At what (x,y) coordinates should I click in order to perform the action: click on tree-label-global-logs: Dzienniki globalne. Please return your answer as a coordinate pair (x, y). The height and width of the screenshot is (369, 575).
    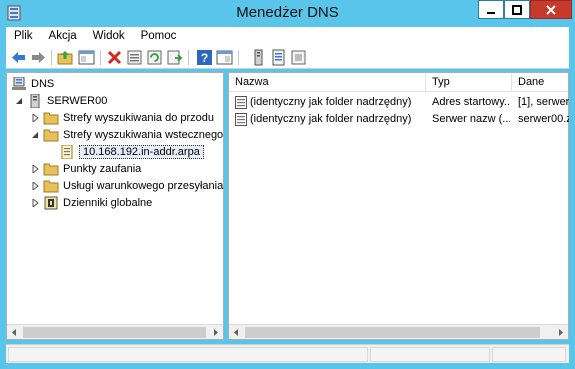
    Looking at the image, I should click on (108, 203).